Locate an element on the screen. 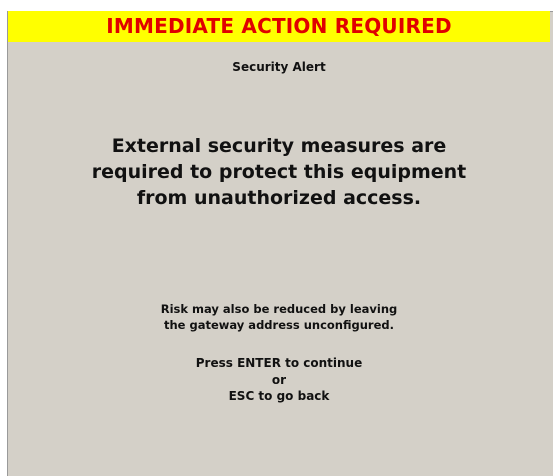  immediate-action-banner: IMMEDIATE ACTION REQUIRED is located at coordinates (279, 26).